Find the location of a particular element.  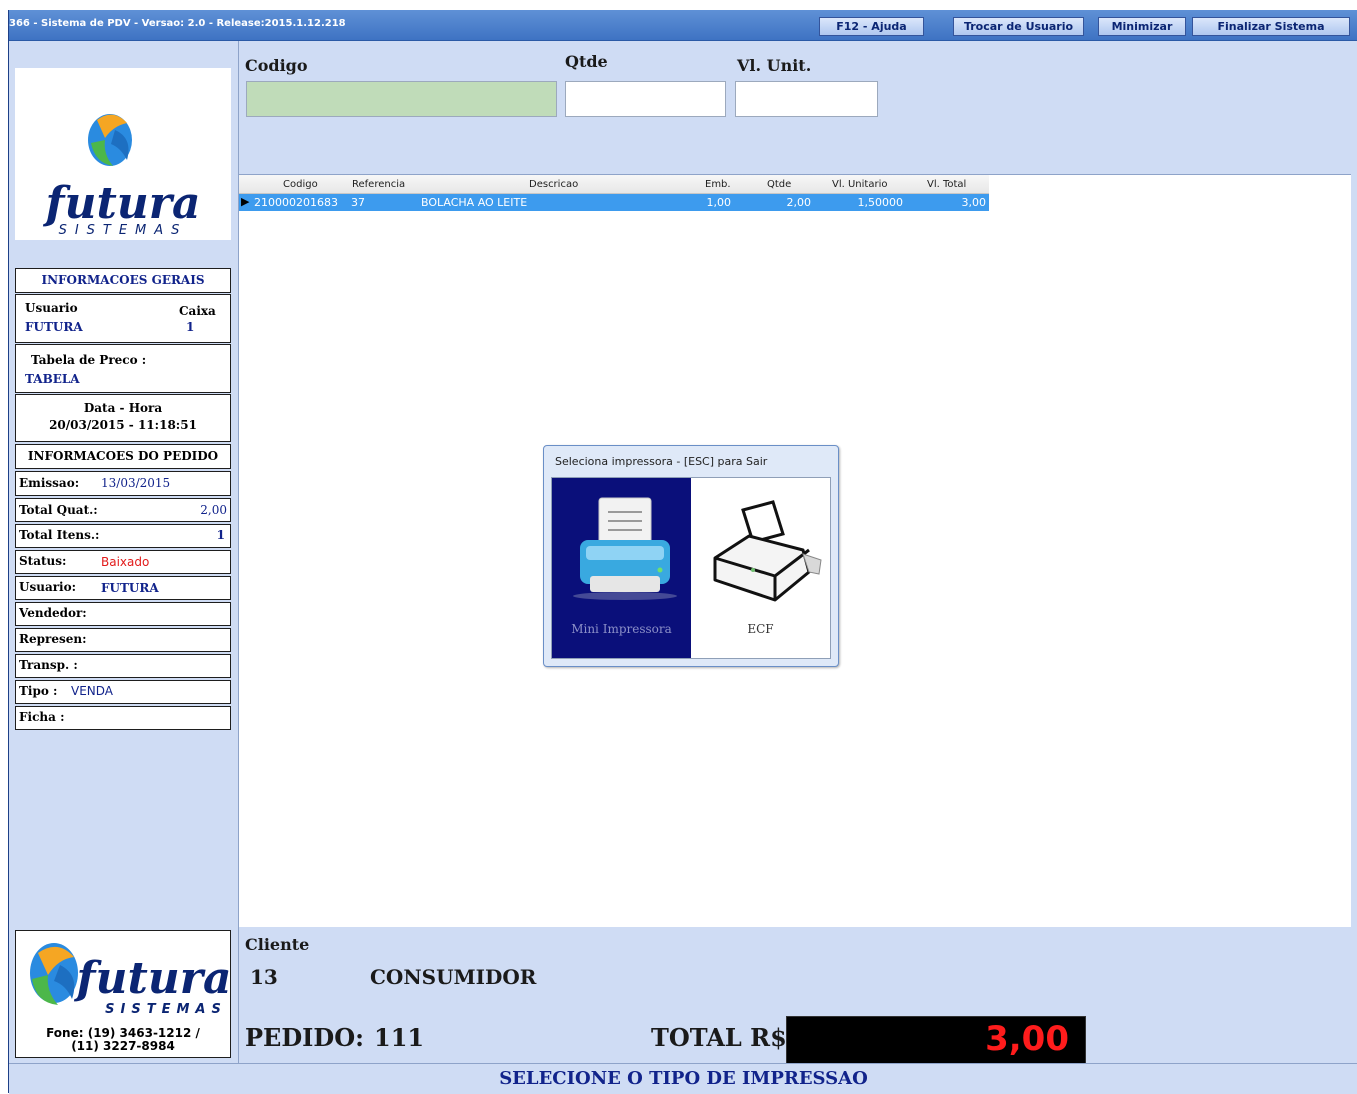

order-number: 111 is located at coordinates (399, 1037).